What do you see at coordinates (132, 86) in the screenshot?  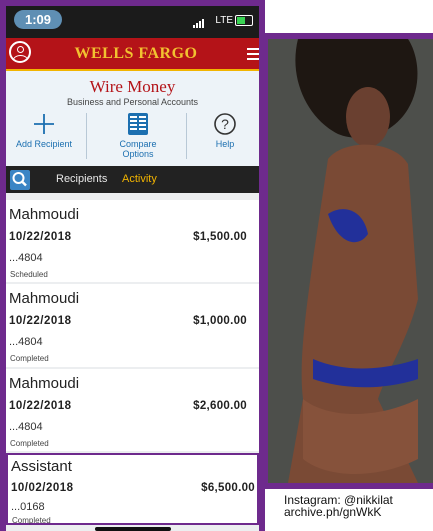 I see `page-title: Wire Money` at bounding box center [132, 86].